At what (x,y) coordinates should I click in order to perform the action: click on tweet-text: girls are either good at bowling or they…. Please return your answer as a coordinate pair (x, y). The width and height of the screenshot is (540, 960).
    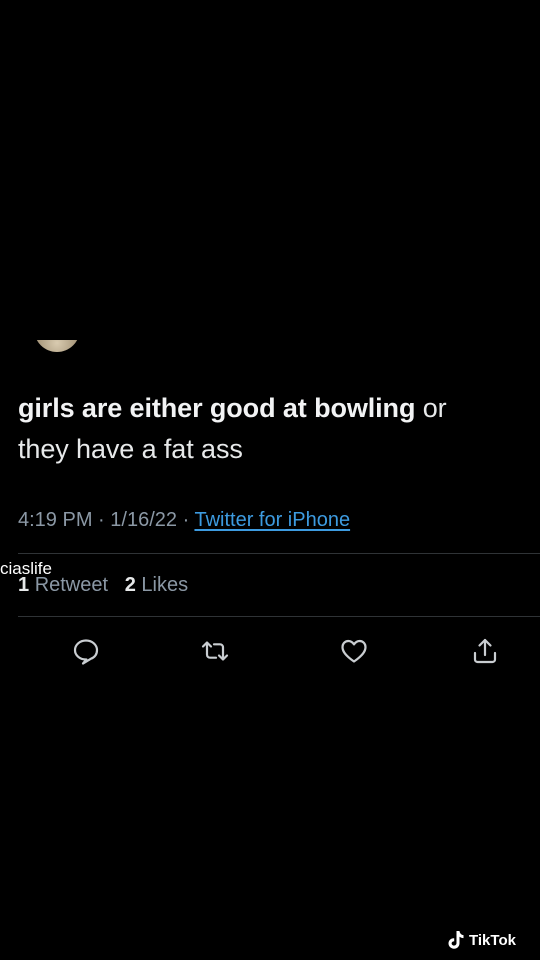
    Looking at the image, I should click on (270, 429).